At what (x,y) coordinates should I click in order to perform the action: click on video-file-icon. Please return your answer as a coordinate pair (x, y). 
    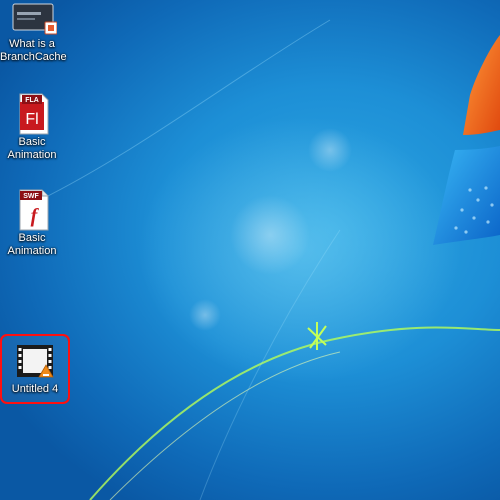
    Looking at the image, I should click on (35, 361).